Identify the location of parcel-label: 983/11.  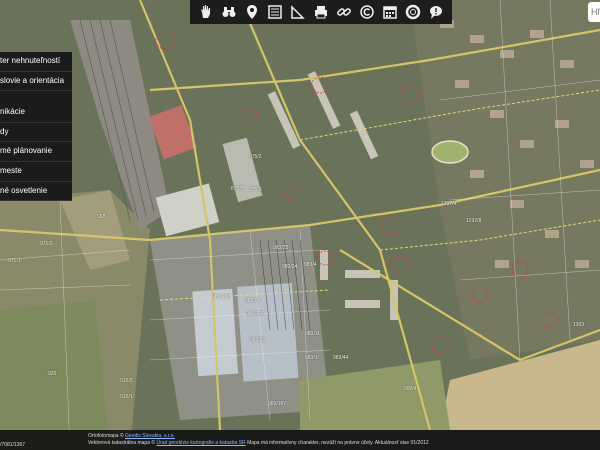
(312, 334).